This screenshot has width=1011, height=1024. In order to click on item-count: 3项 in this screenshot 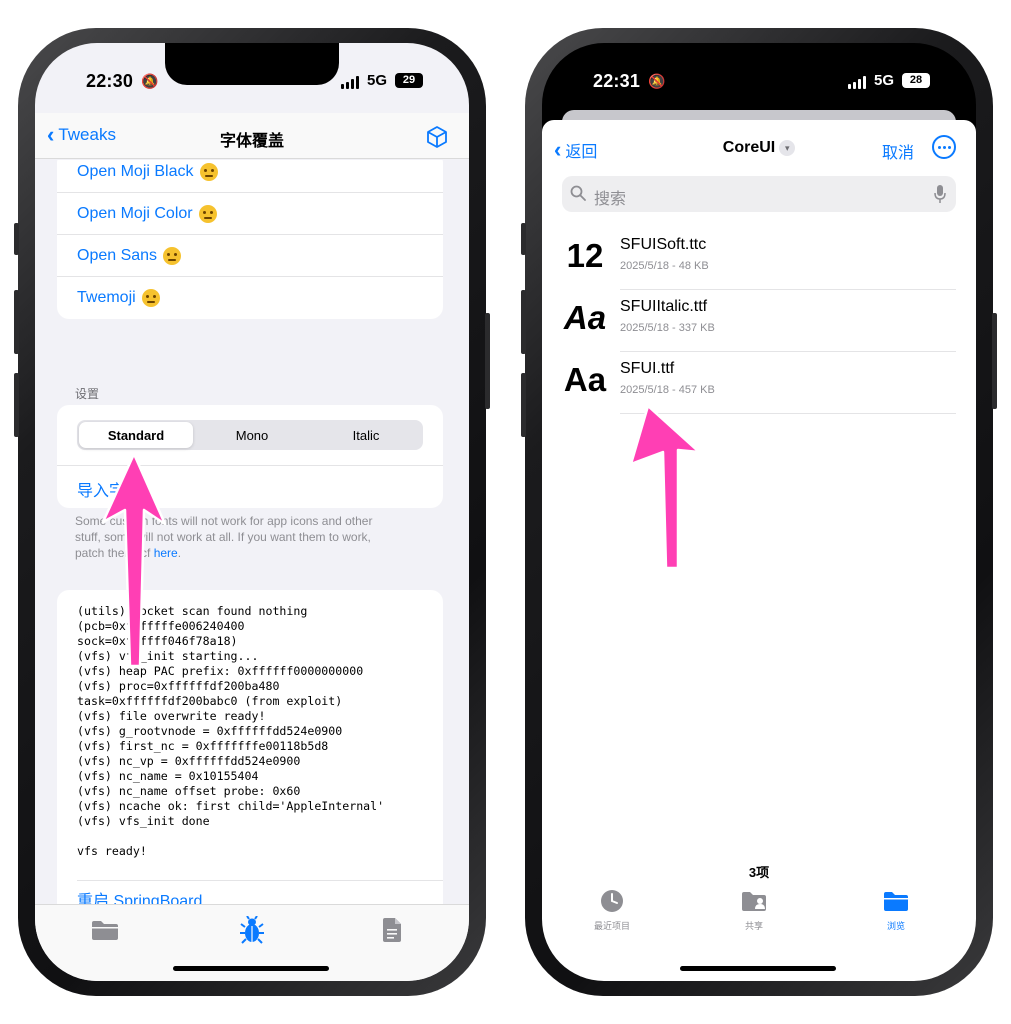, I will do `click(759, 872)`.